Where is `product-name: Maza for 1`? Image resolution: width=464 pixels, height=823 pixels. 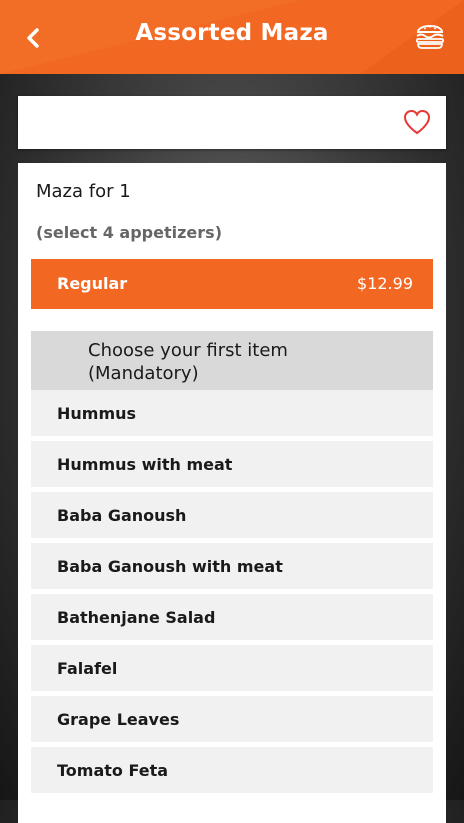 product-name: Maza for 1 is located at coordinates (83, 191).